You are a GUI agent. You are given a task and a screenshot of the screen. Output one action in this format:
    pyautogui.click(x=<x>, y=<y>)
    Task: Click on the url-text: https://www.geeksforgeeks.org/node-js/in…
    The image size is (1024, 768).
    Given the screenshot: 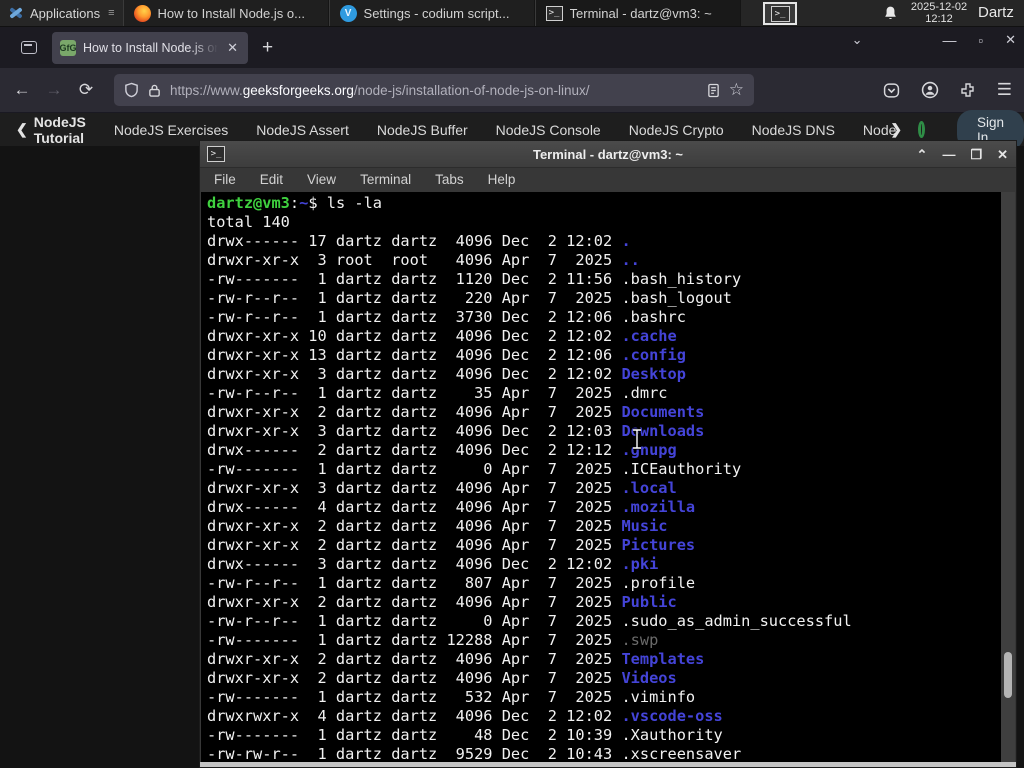 What is the action you would take?
    pyautogui.click(x=380, y=90)
    